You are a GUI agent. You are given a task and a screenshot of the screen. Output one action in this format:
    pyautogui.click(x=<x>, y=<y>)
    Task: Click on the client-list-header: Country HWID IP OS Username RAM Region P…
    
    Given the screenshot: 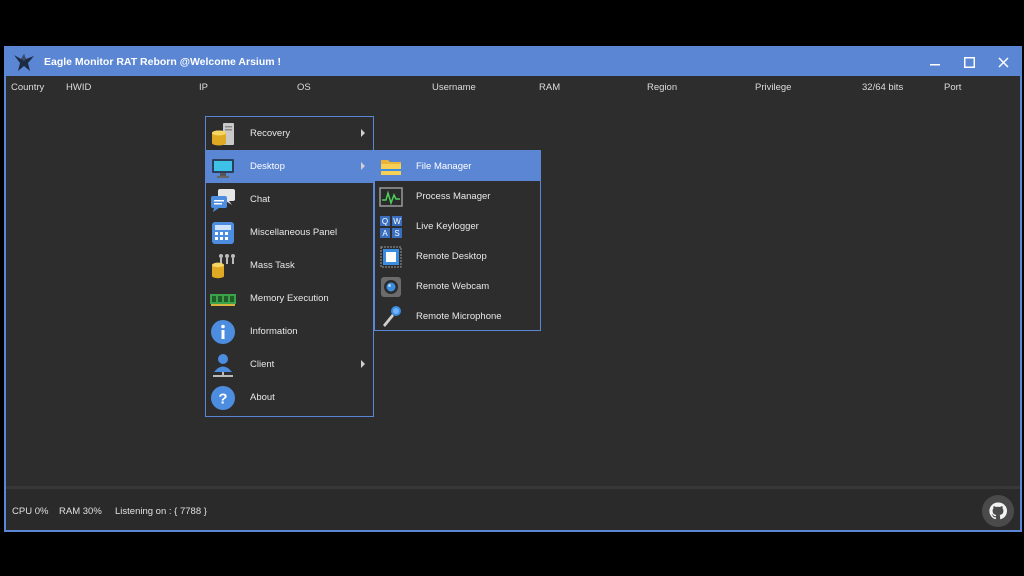 What is the action you would take?
    pyautogui.click(x=513, y=87)
    